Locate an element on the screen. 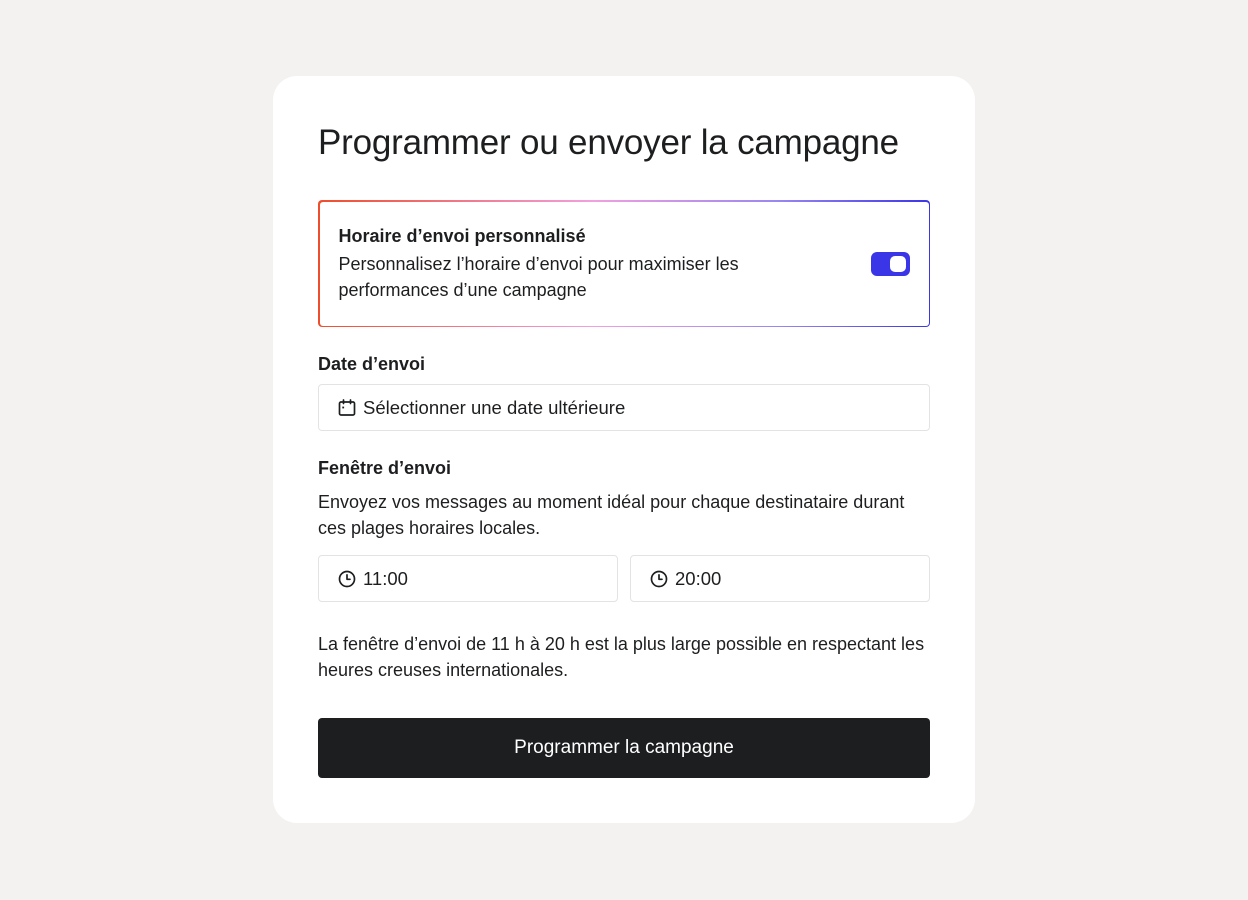  send-window-label: Fenêtre d’envoi is located at coordinates (385, 468).